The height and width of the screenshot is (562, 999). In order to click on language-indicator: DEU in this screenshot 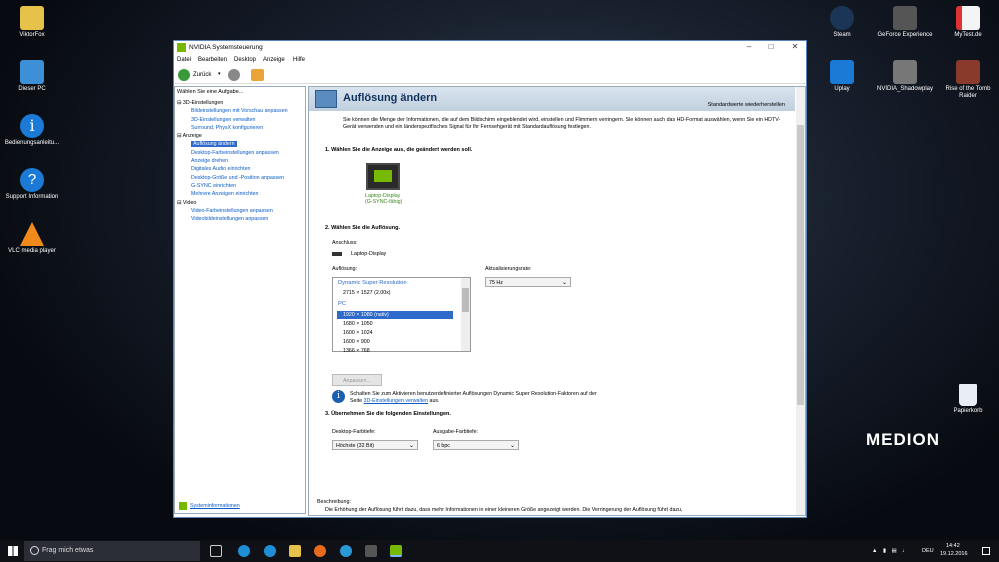, I will do `click(928, 551)`.